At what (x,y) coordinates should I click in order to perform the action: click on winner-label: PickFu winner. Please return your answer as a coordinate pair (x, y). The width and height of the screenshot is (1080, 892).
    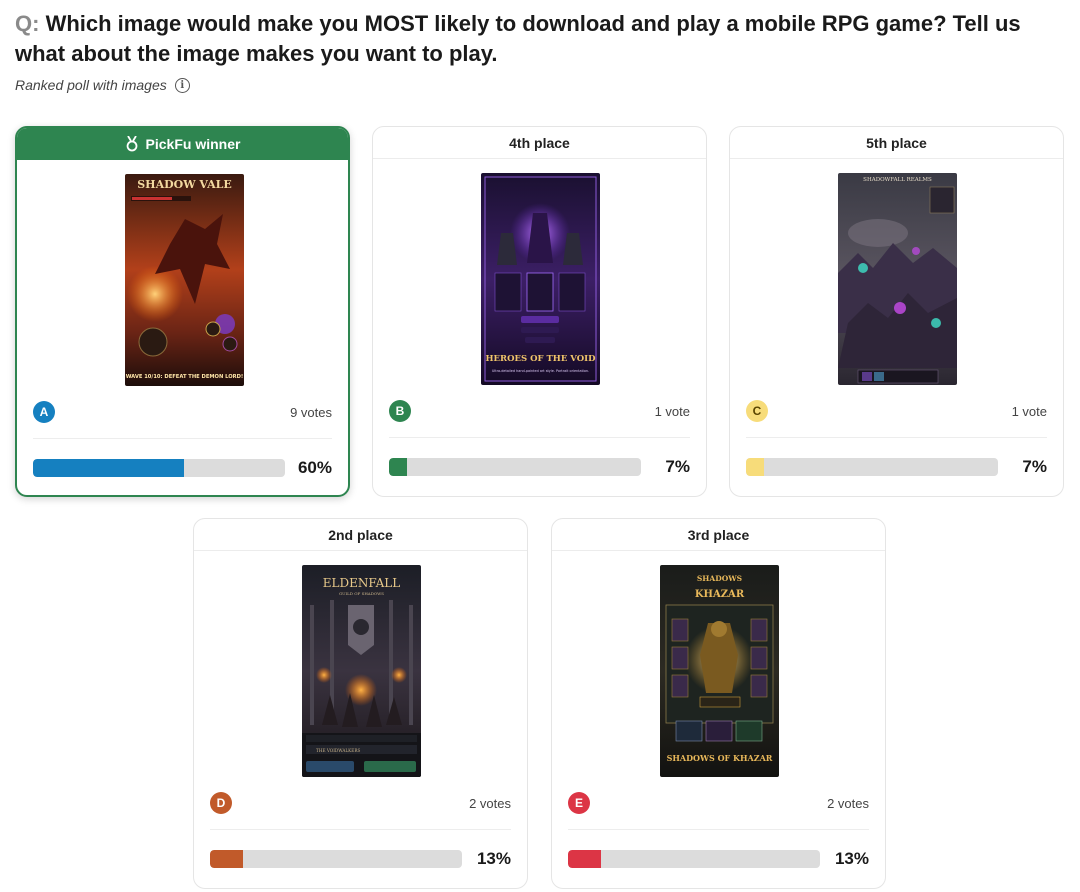
    Looking at the image, I should click on (193, 144).